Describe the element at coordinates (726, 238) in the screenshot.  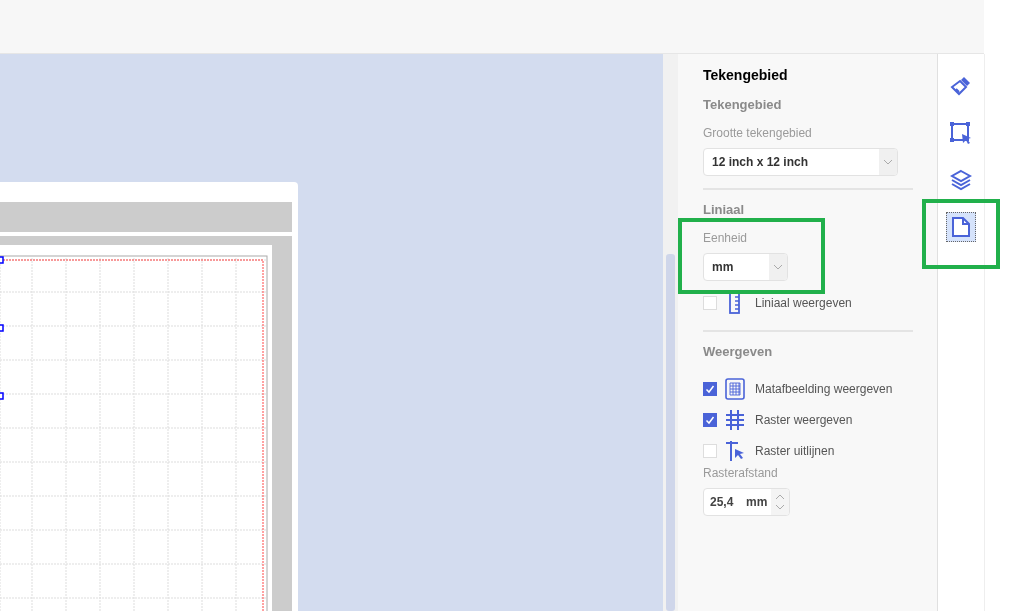
I see `field-label: Eenheid` at that location.